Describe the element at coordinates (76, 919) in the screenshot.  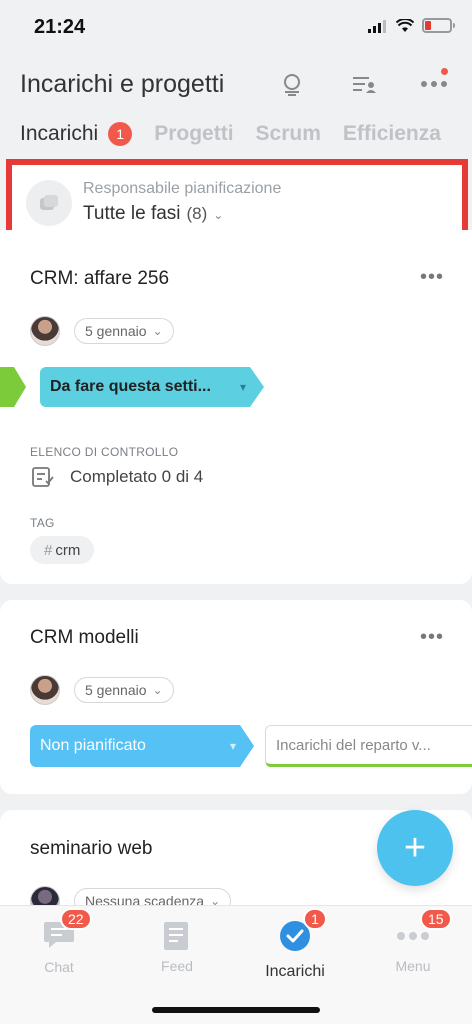
I see `chat-badge: 22` at that location.